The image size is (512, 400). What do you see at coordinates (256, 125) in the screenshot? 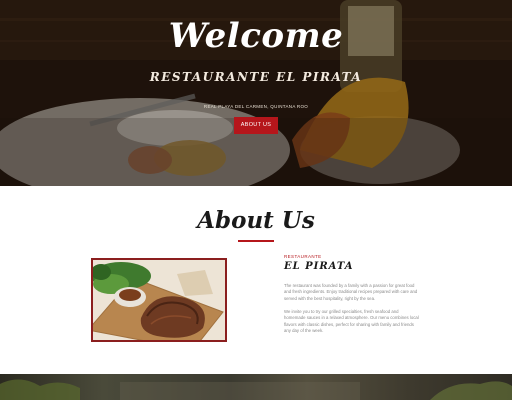
I see `about-us-button: ABOUT US` at bounding box center [256, 125].